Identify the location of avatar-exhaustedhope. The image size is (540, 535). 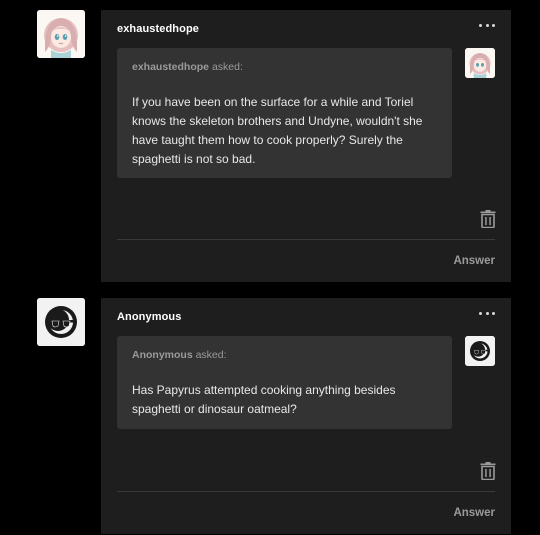
(61, 34).